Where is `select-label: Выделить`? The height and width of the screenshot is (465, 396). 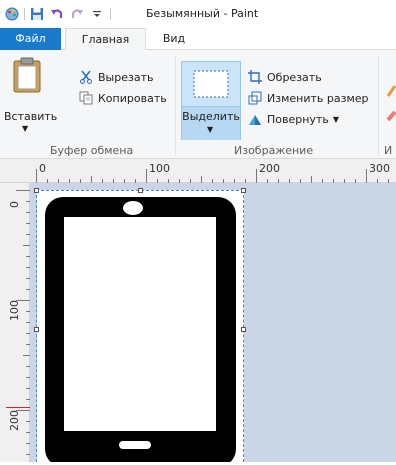
select-label: Выделить is located at coordinates (211, 116).